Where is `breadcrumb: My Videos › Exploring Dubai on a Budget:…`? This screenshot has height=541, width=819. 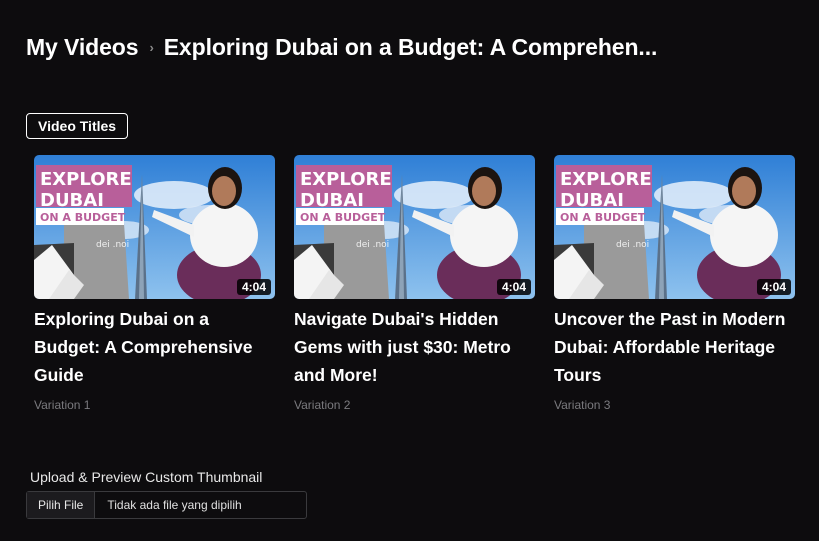
breadcrumb: My Videos › Exploring Dubai on a Budget:… is located at coordinates (341, 47).